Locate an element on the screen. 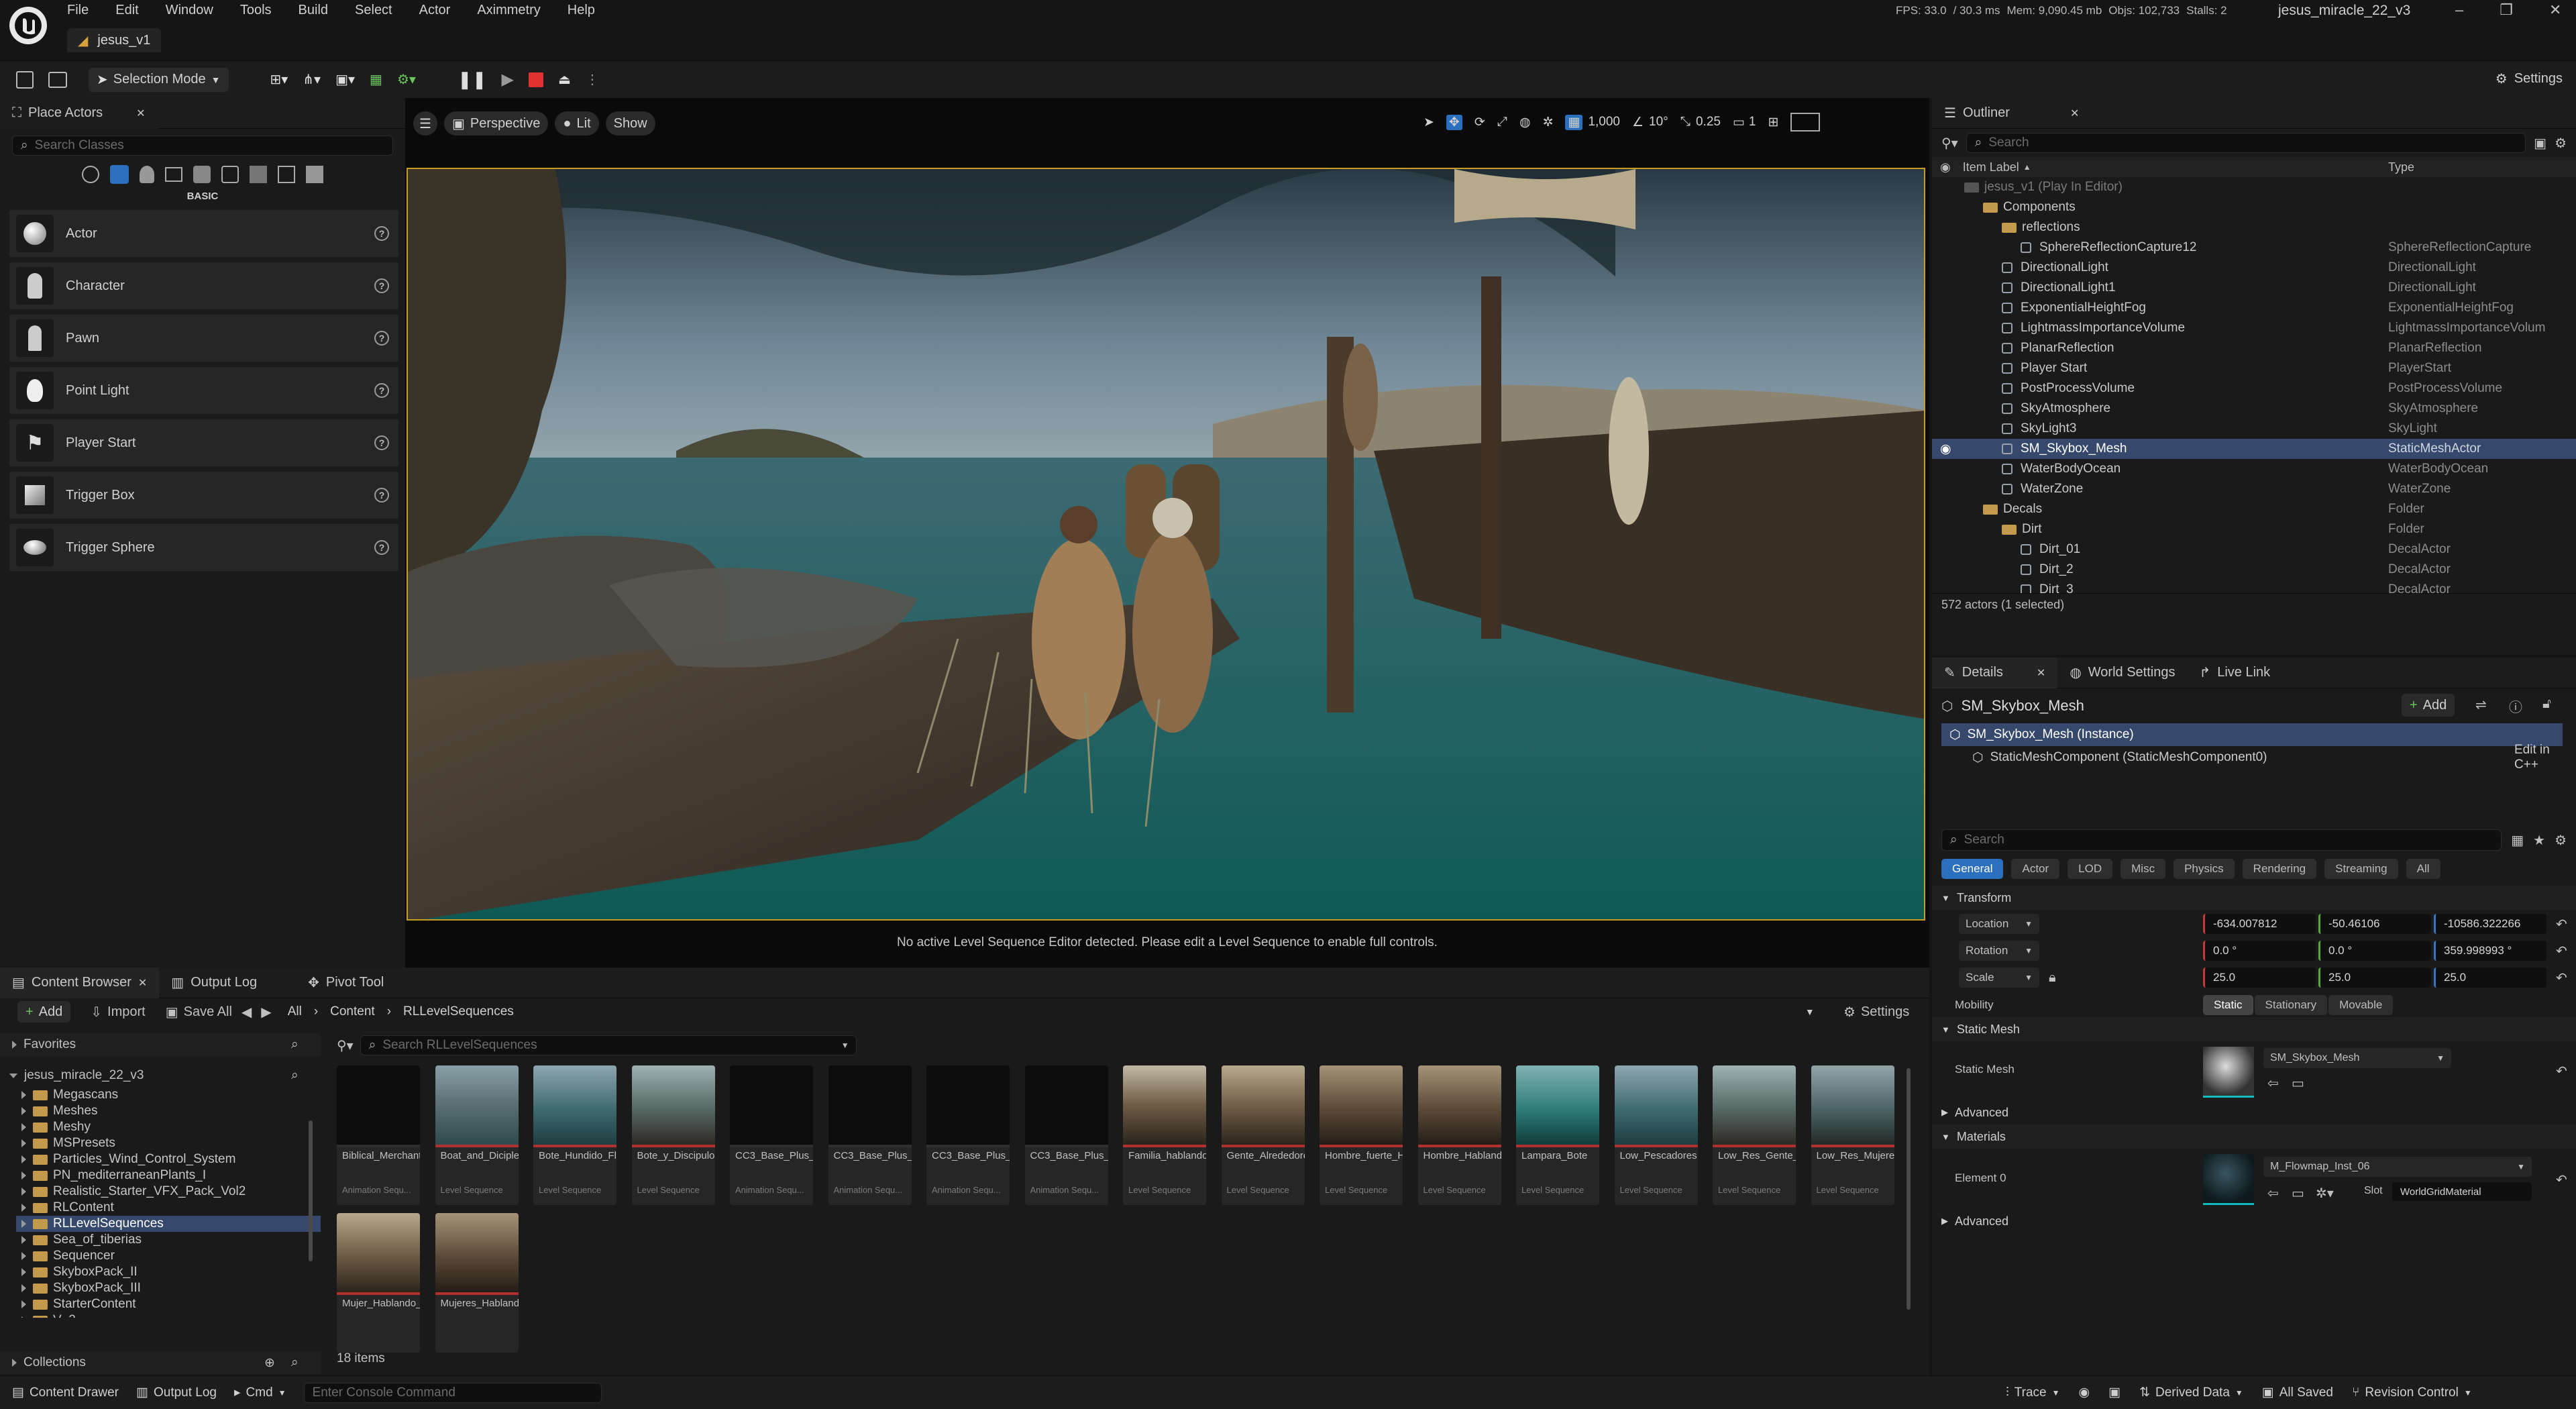 The height and width of the screenshot is (1409, 2576). close-icon: ✕ is located at coordinates (2555, 10).